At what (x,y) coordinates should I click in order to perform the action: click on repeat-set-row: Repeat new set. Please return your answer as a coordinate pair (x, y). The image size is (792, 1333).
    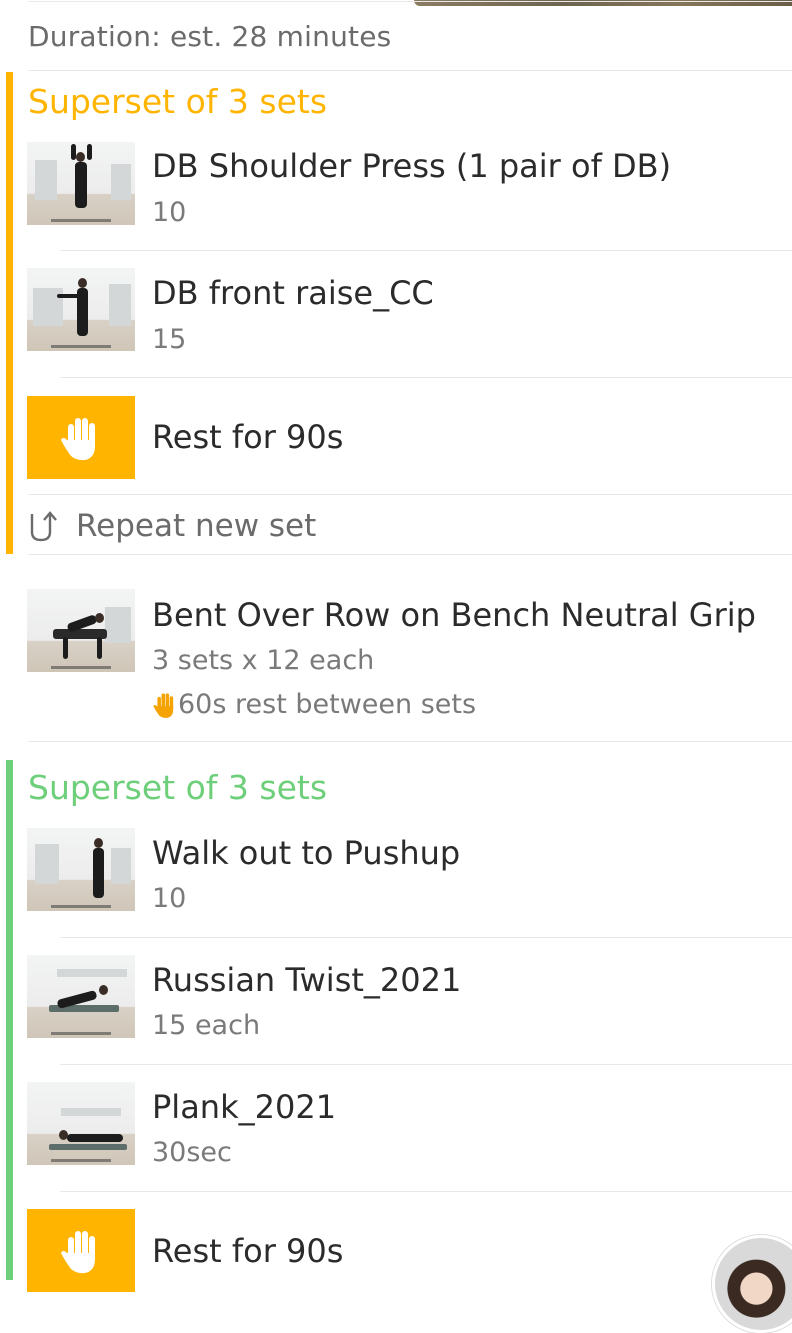
    Looking at the image, I should click on (172, 526).